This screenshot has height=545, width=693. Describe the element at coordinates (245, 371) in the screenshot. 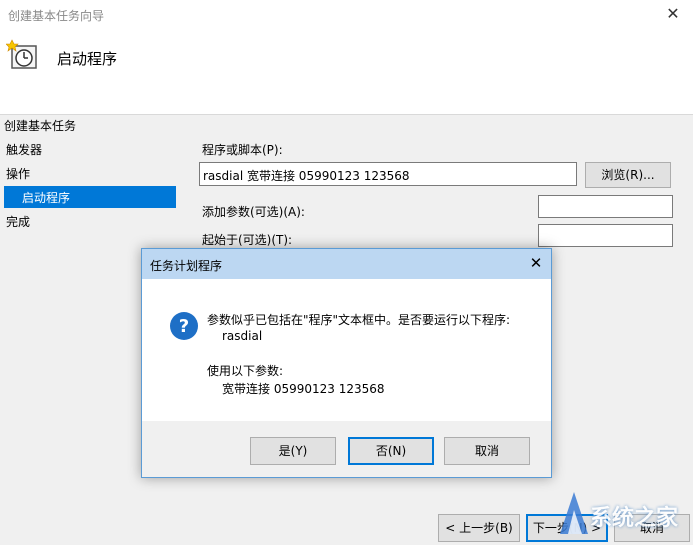

I see `dialog-args-label: 使用以下参数:` at that location.